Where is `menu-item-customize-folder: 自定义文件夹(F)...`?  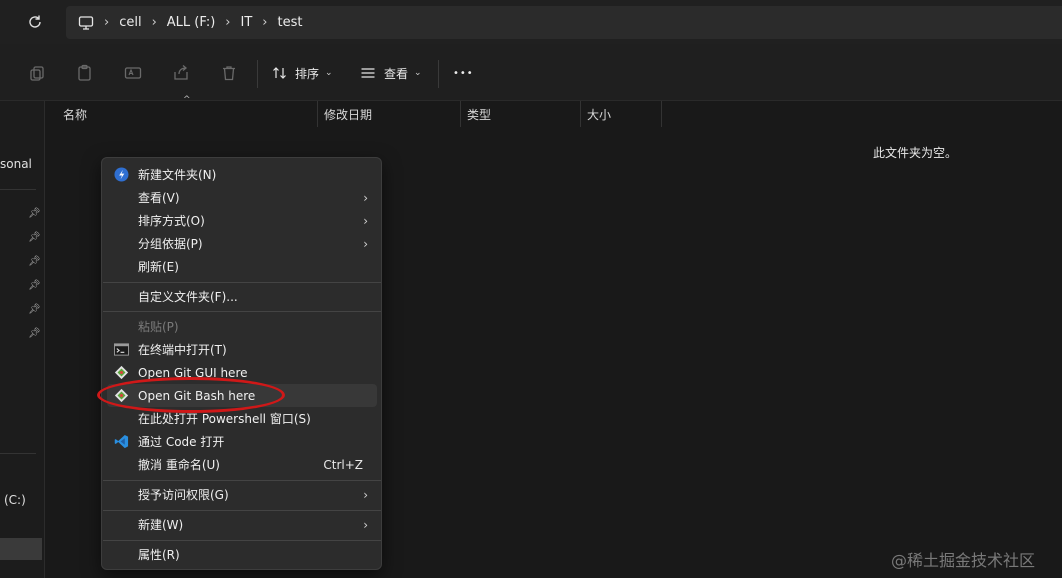
menu-item-customize-folder: 自定义文件夹(F)... is located at coordinates (242, 296).